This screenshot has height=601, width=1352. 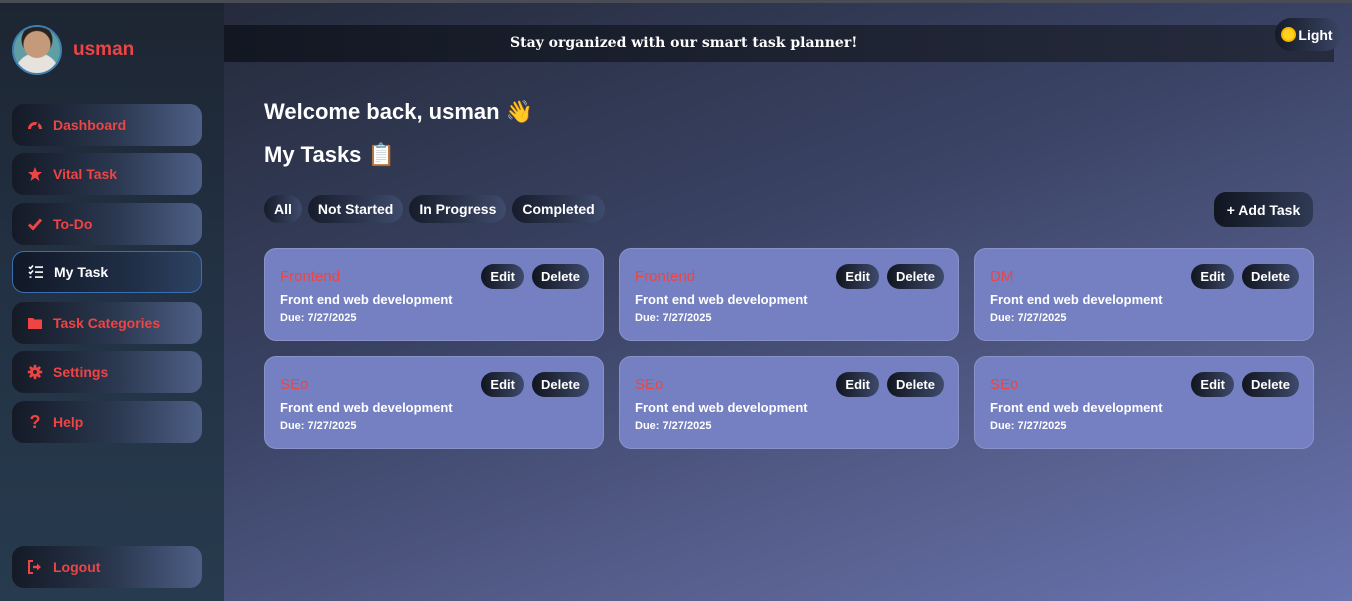 I want to click on gauge-icon, so click(x=35, y=125).